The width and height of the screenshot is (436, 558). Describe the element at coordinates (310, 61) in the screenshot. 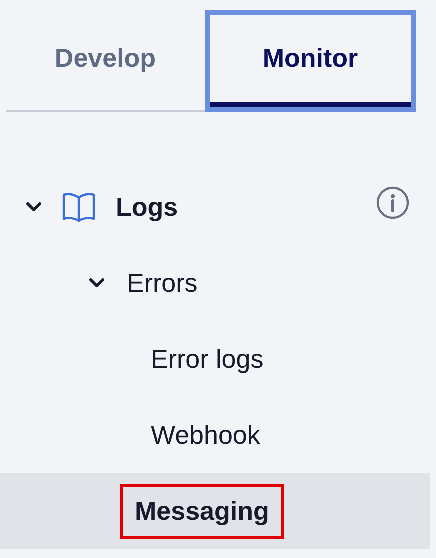

I see `tab: Monitor` at that location.